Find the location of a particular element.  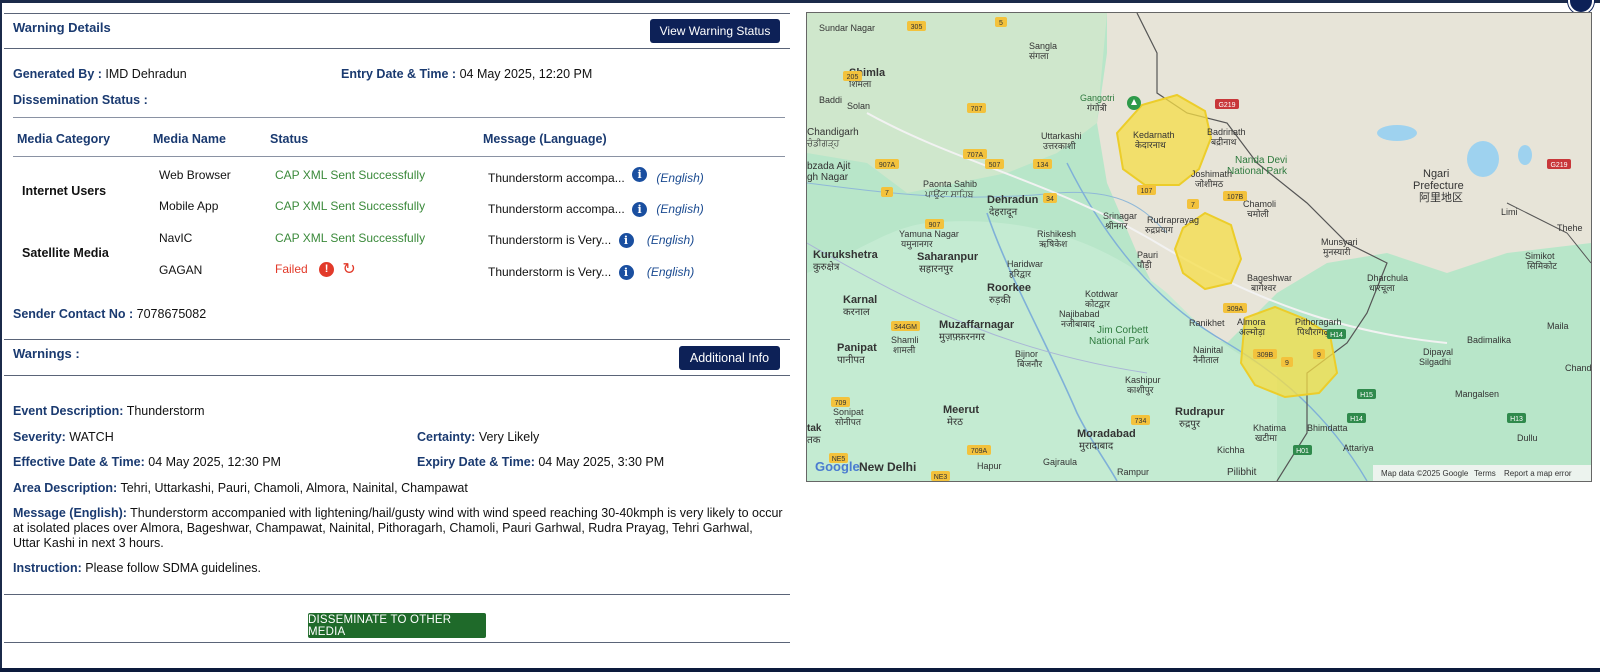

disseminate-button: DISSEMINATE TO OTHER MEDIA is located at coordinates (397, 625).